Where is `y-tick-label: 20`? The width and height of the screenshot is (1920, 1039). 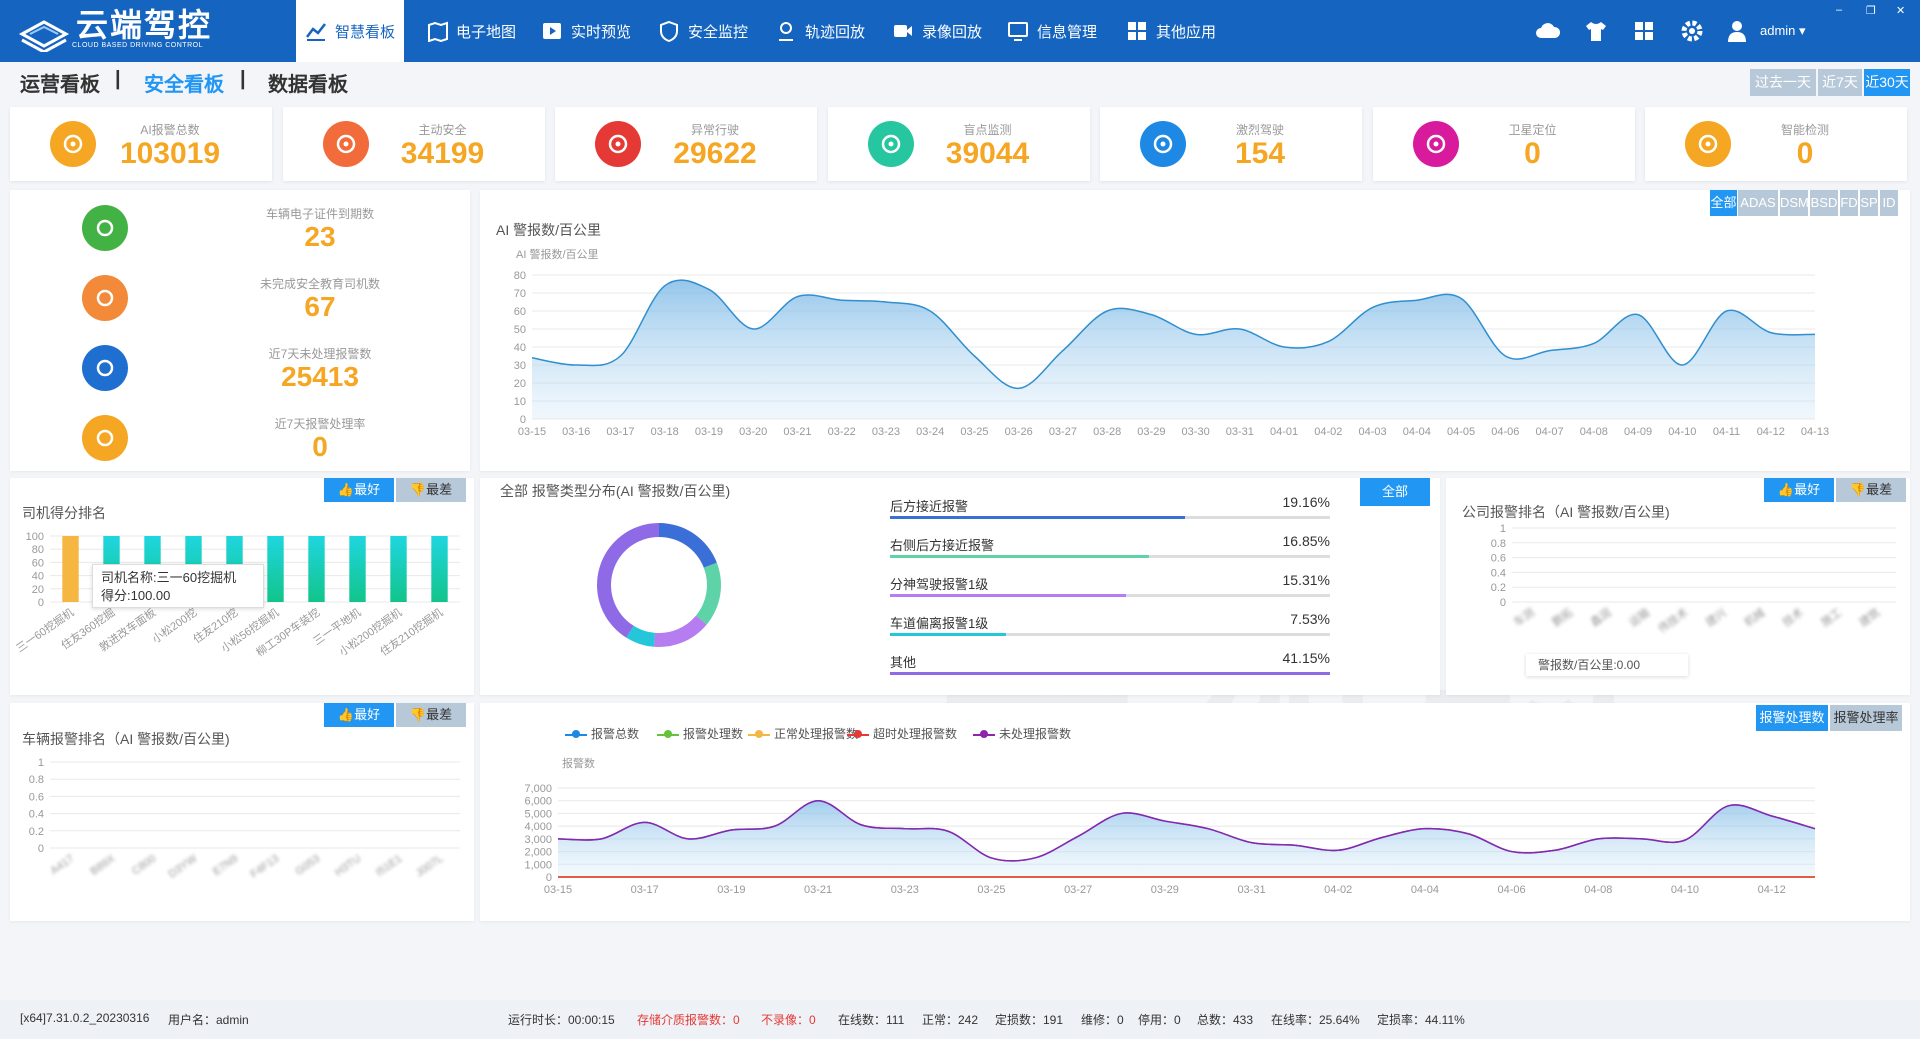
y-tick-label: 20 is located at coordinates (520, 384).